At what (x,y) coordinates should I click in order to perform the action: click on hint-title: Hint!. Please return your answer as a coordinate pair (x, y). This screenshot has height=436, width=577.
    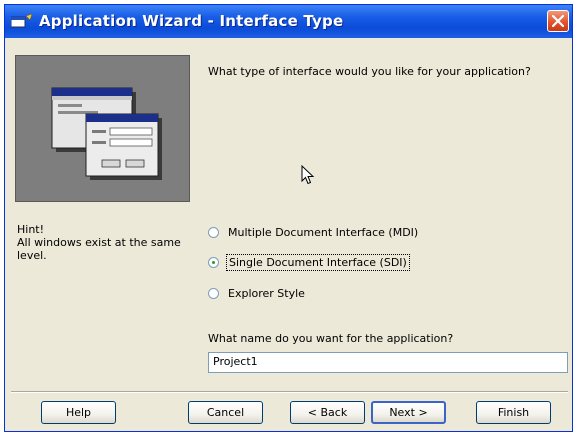
    Looking at the image, I should click on (31, 229).